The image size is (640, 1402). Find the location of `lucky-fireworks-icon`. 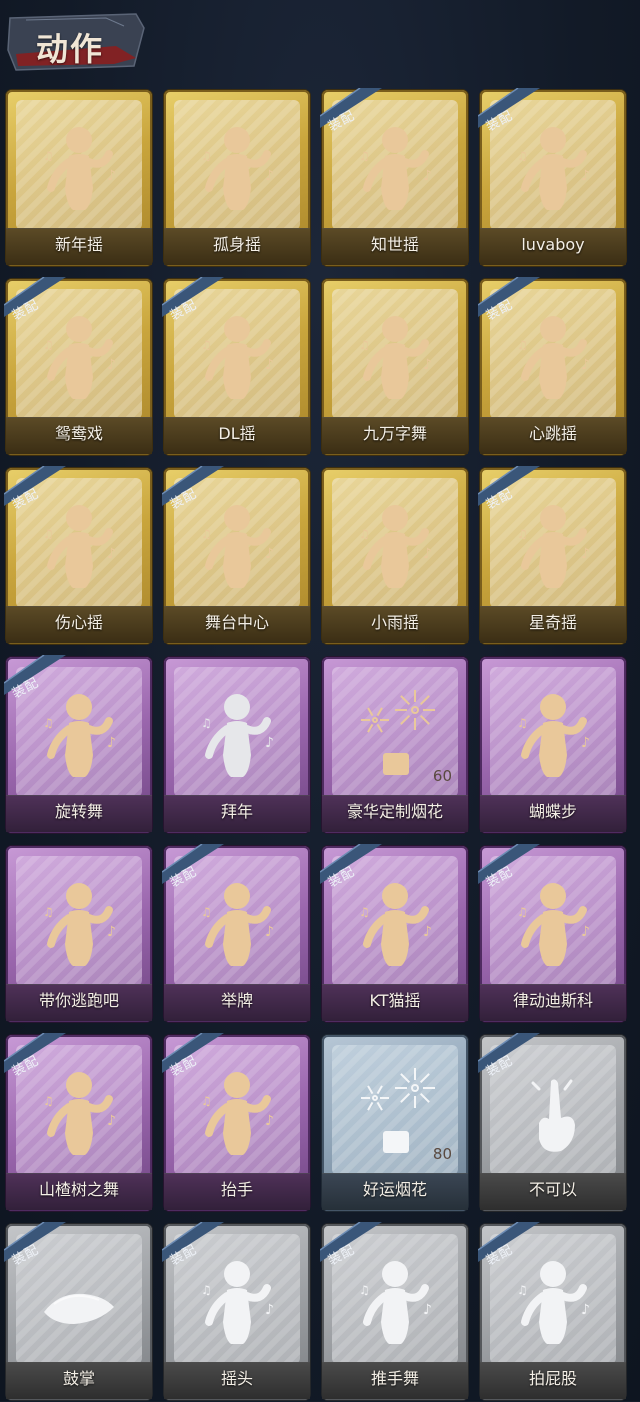

lucky-fireworks-icon is located at coordinates (395, 1115).